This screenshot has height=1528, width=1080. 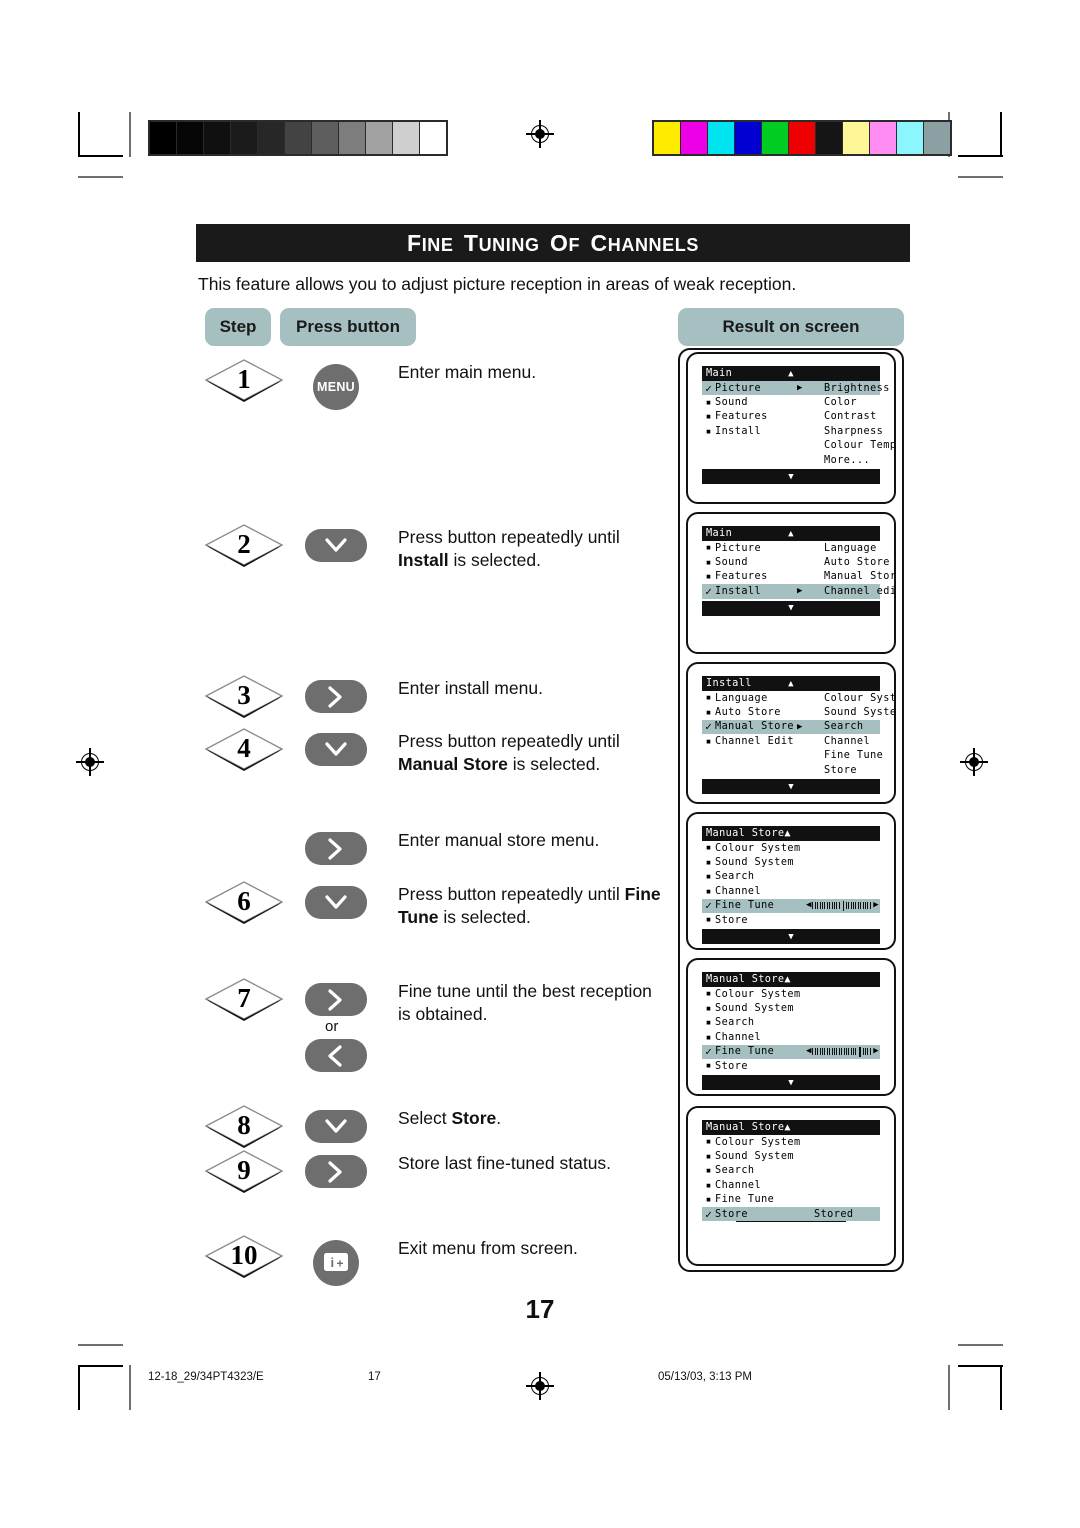 I want to click on osd-menu-row: Fine Tune, so click(x=792, y=756).